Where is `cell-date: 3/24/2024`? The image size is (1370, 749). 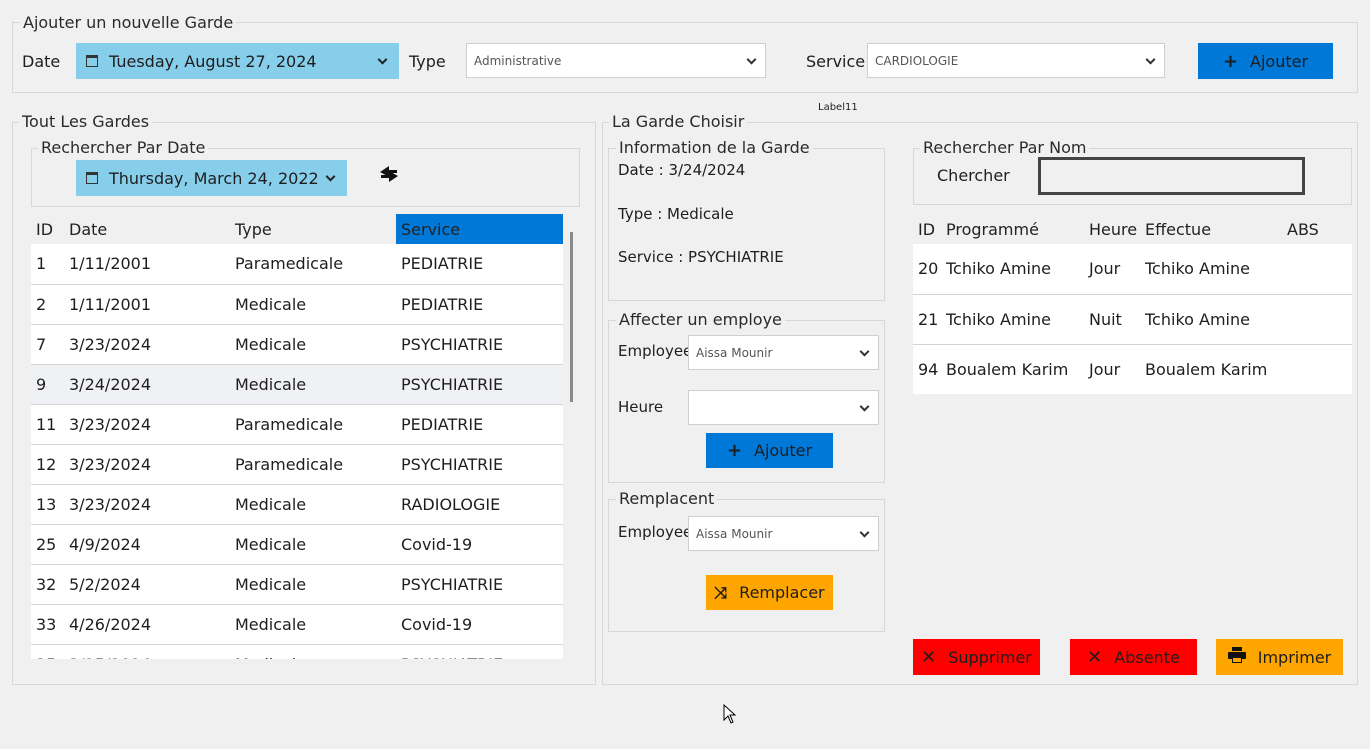
cell-date: 3/24/2024 is located at coordinates (147, 384).